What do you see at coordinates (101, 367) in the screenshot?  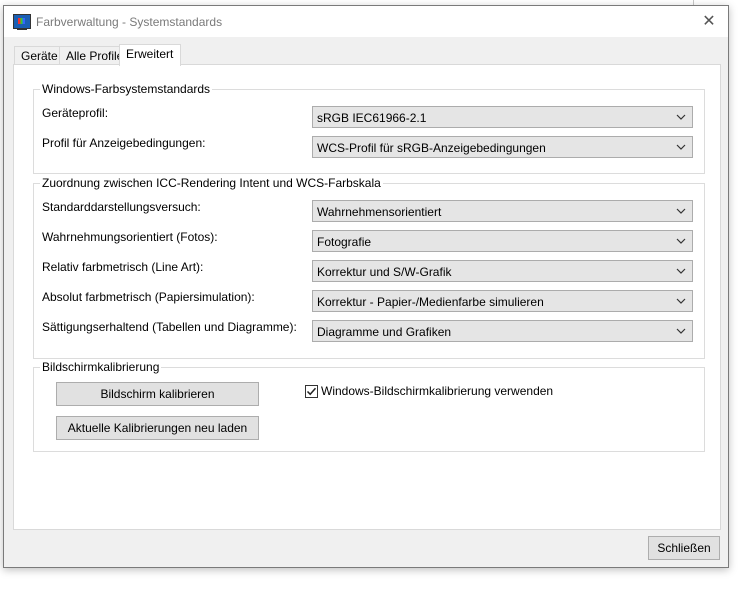 I see `group-title: Bildschirmkalibrierung` at bounding box center [101, 367].